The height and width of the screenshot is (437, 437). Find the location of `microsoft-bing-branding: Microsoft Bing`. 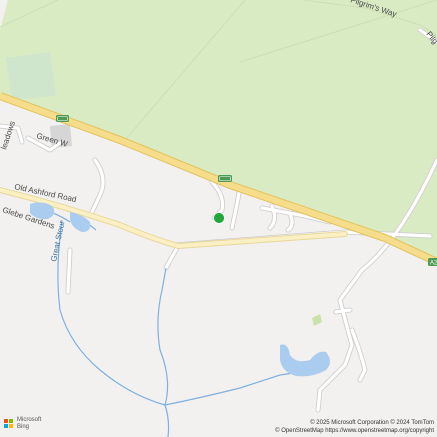

microsoft-bing-branding: Microsoft Bing is located at coordinates (22, 424).